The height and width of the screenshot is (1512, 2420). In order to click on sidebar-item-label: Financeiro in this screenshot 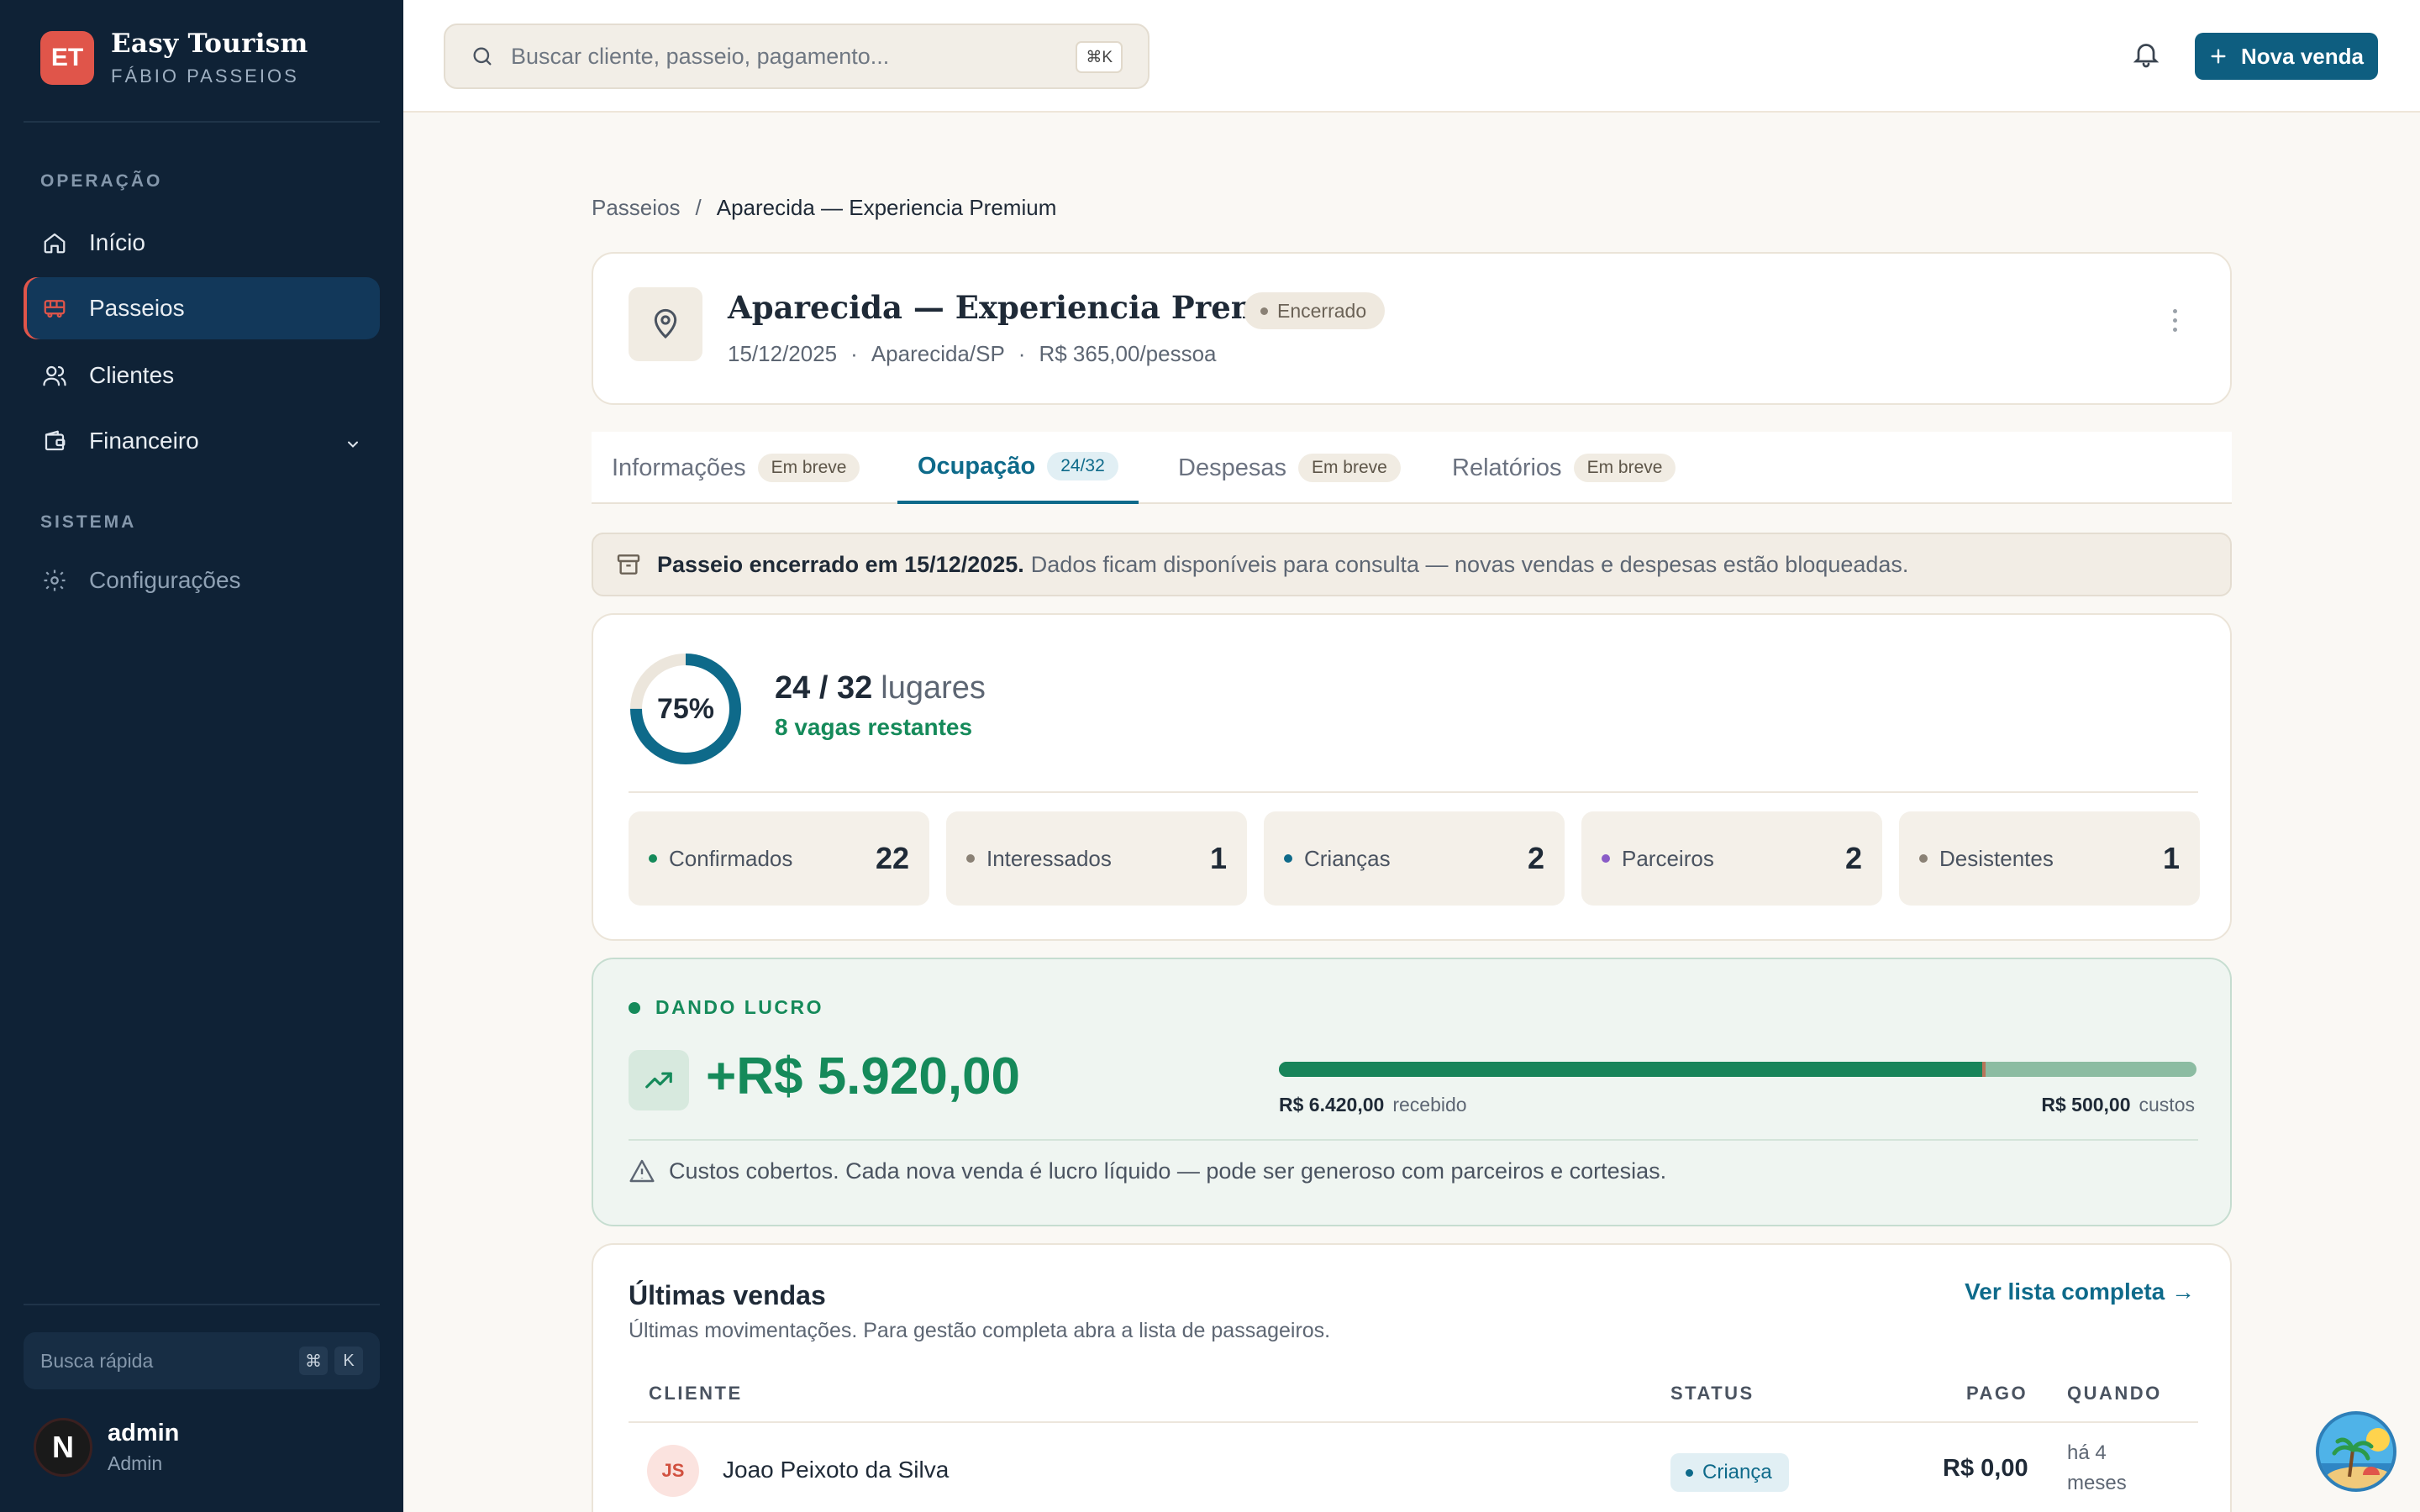, I will do `click(144, 441)`.